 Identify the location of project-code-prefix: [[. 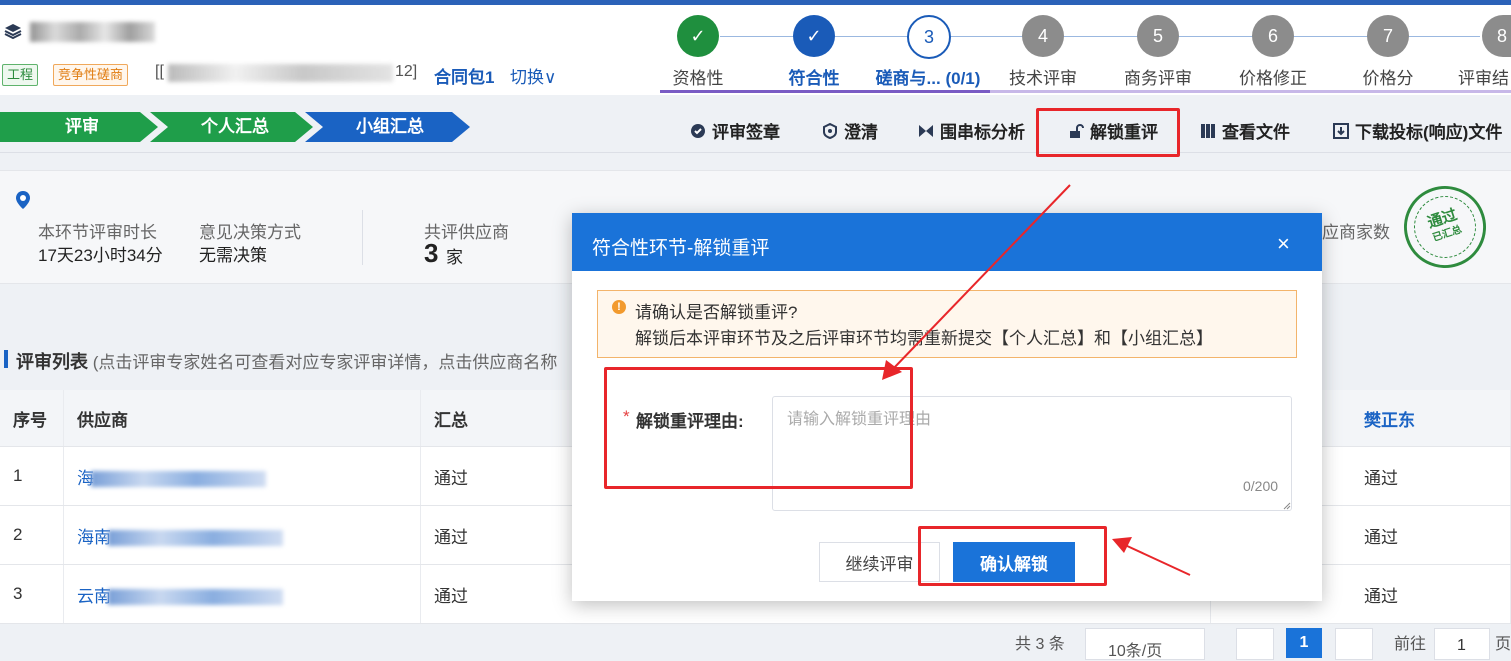
(159, 71).